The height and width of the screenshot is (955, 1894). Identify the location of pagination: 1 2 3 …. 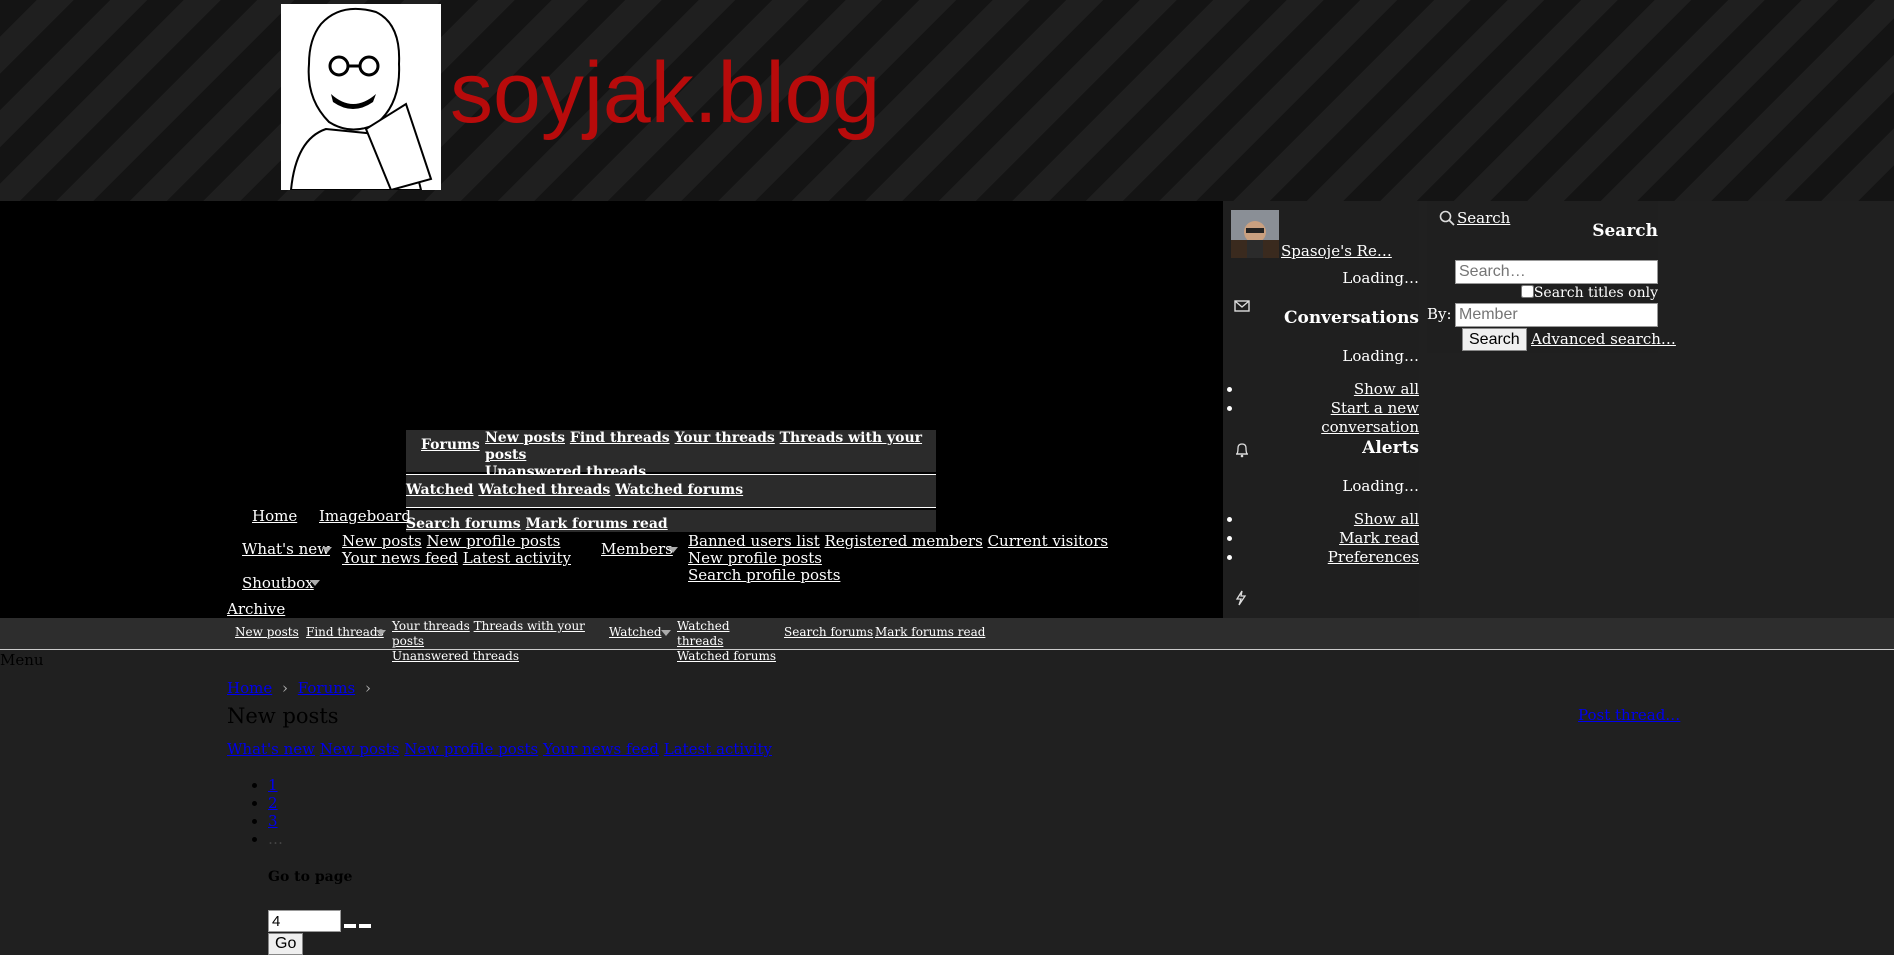
(255, 812).